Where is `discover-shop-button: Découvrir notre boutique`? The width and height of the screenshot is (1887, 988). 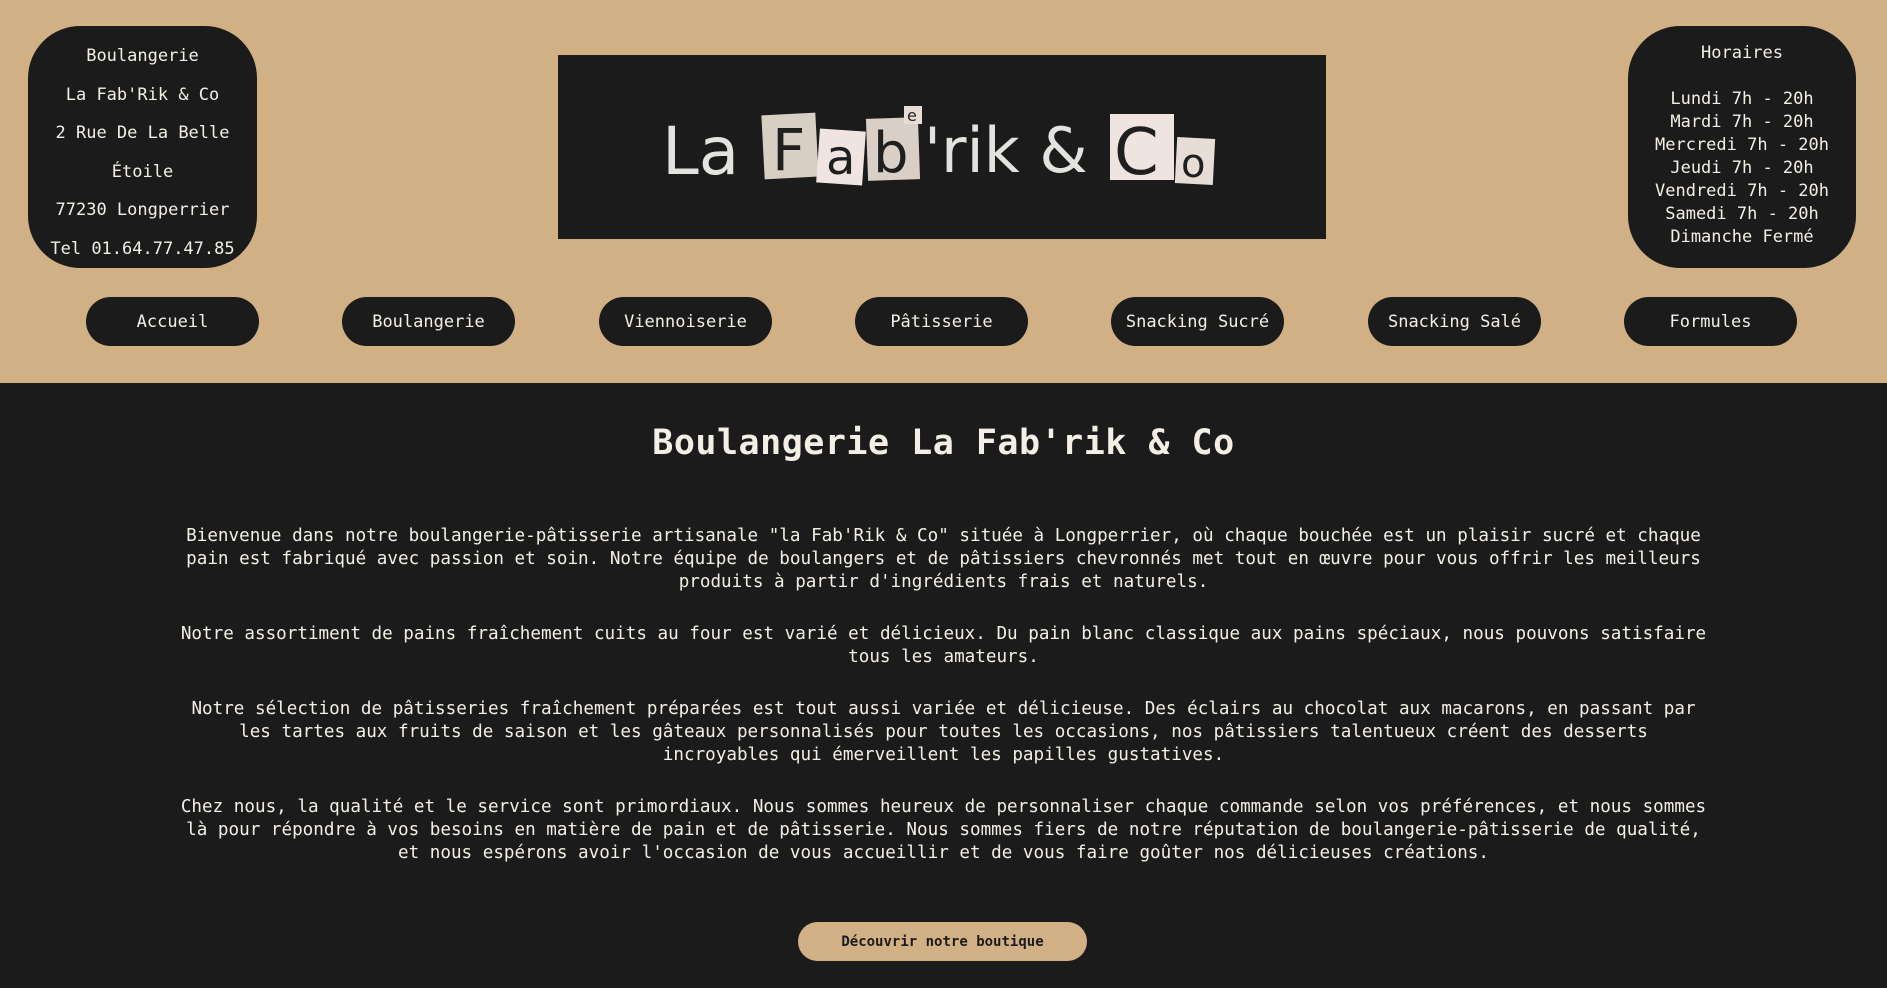
discover-shop-button: Découvrir notre boutique is located at coordinates (942, 941).